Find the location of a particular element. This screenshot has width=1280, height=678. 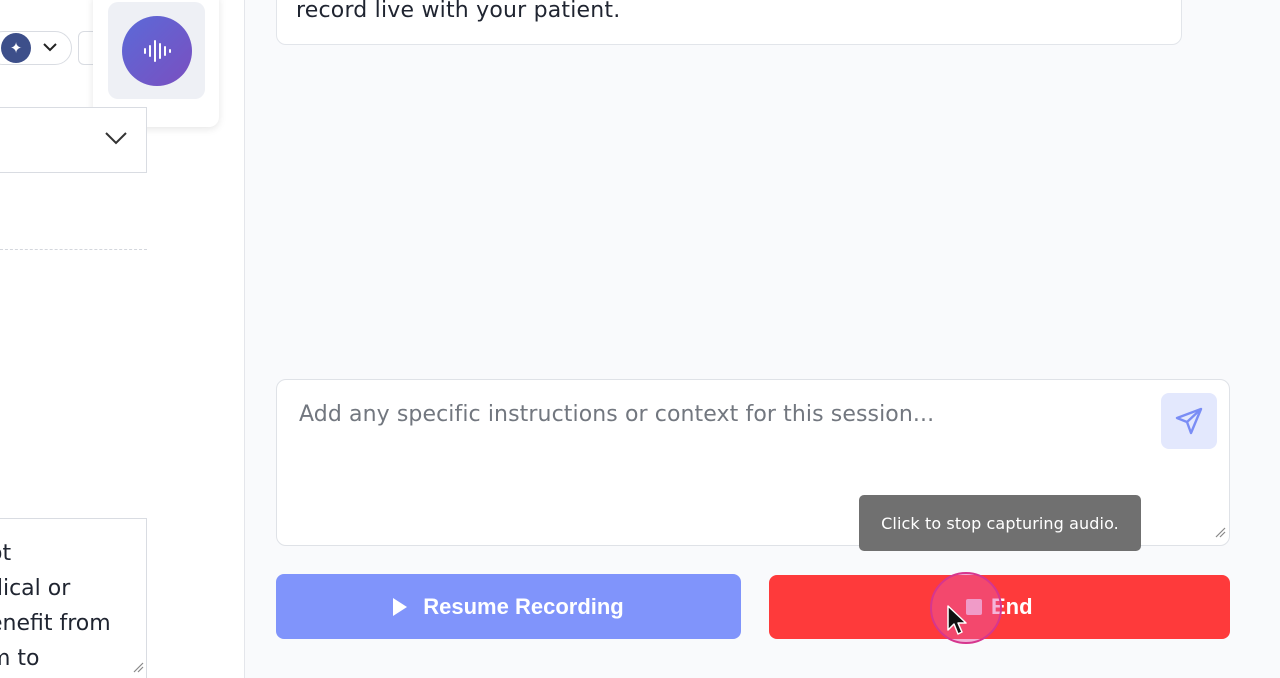

cursor-icon is located at coordinates (957, 620).